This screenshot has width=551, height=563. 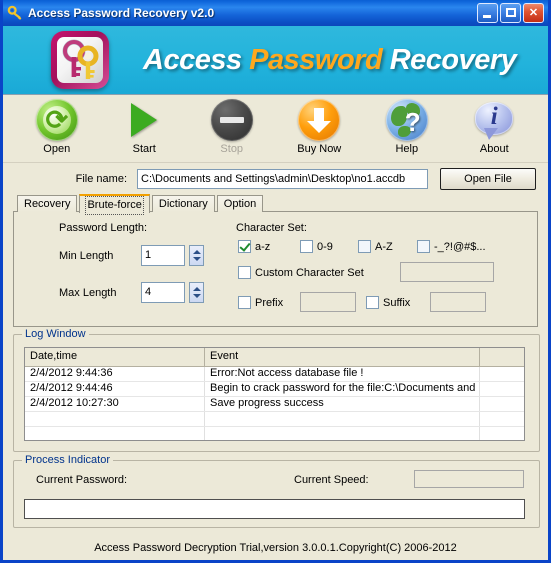 I want to click on tab-option-label: Option, so click(x=240, y=204).